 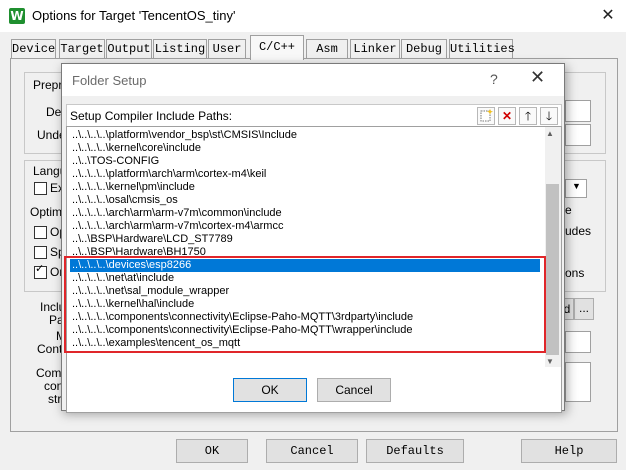 I want to click on tab-device: Device, so click(x=33, y=48).